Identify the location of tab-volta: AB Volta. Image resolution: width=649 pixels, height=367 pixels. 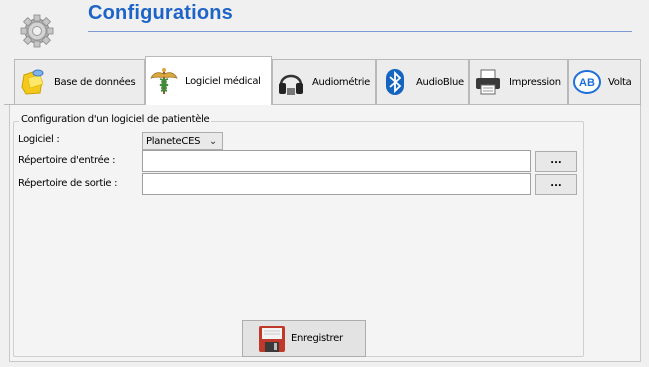
(604, 81).